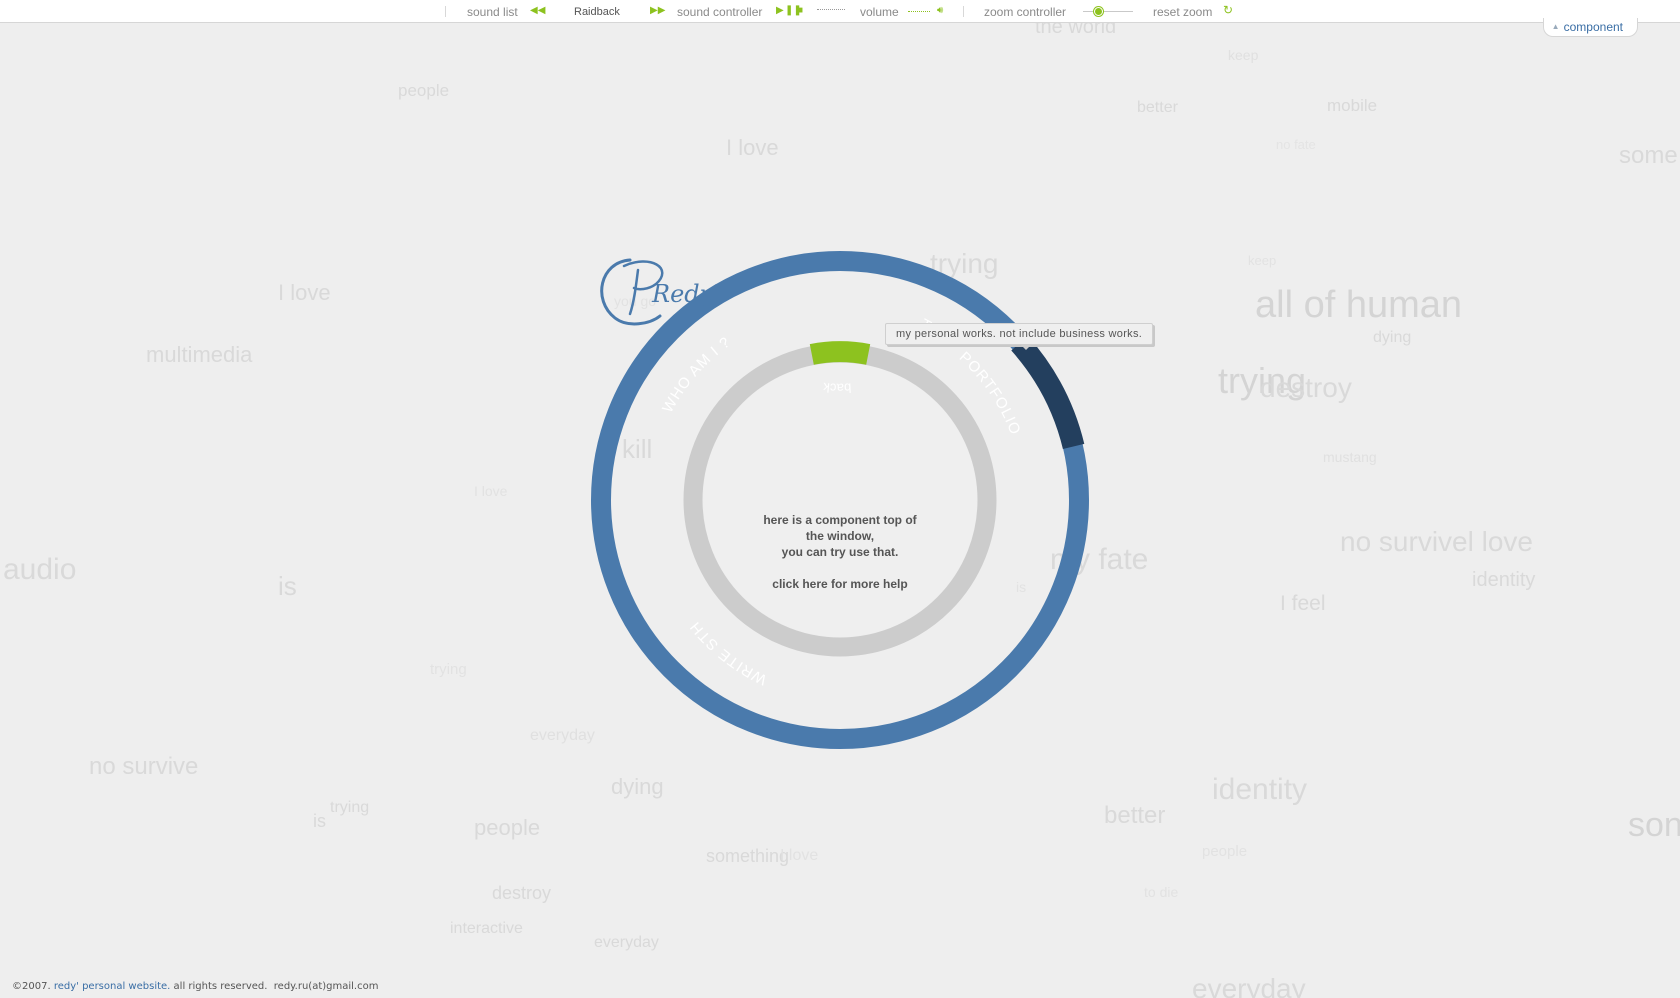 The height and width of the screenshot is (998, 1680). Describe the element at coordinates (1296, 144) in the screenshot. I see `background-word: no fate` at that location.